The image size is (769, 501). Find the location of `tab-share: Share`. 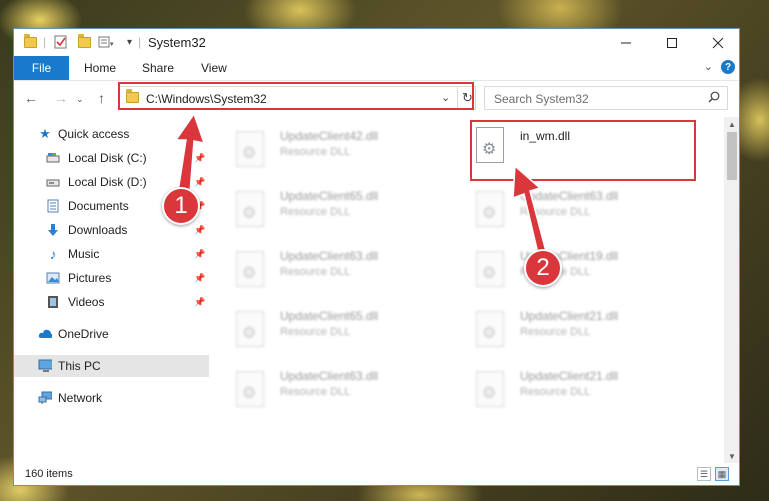

tab-share: Share is located at coordinates (158, 68).